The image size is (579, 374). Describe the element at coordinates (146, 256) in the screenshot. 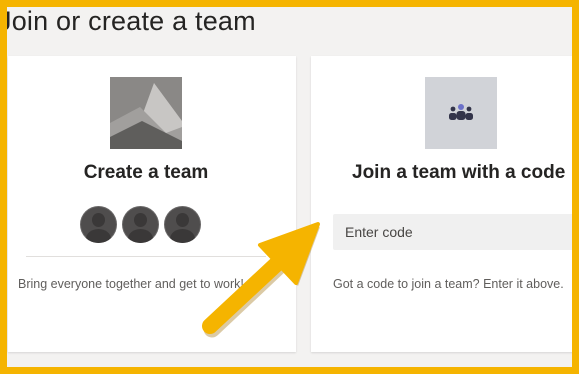

I see `divider` at that location.